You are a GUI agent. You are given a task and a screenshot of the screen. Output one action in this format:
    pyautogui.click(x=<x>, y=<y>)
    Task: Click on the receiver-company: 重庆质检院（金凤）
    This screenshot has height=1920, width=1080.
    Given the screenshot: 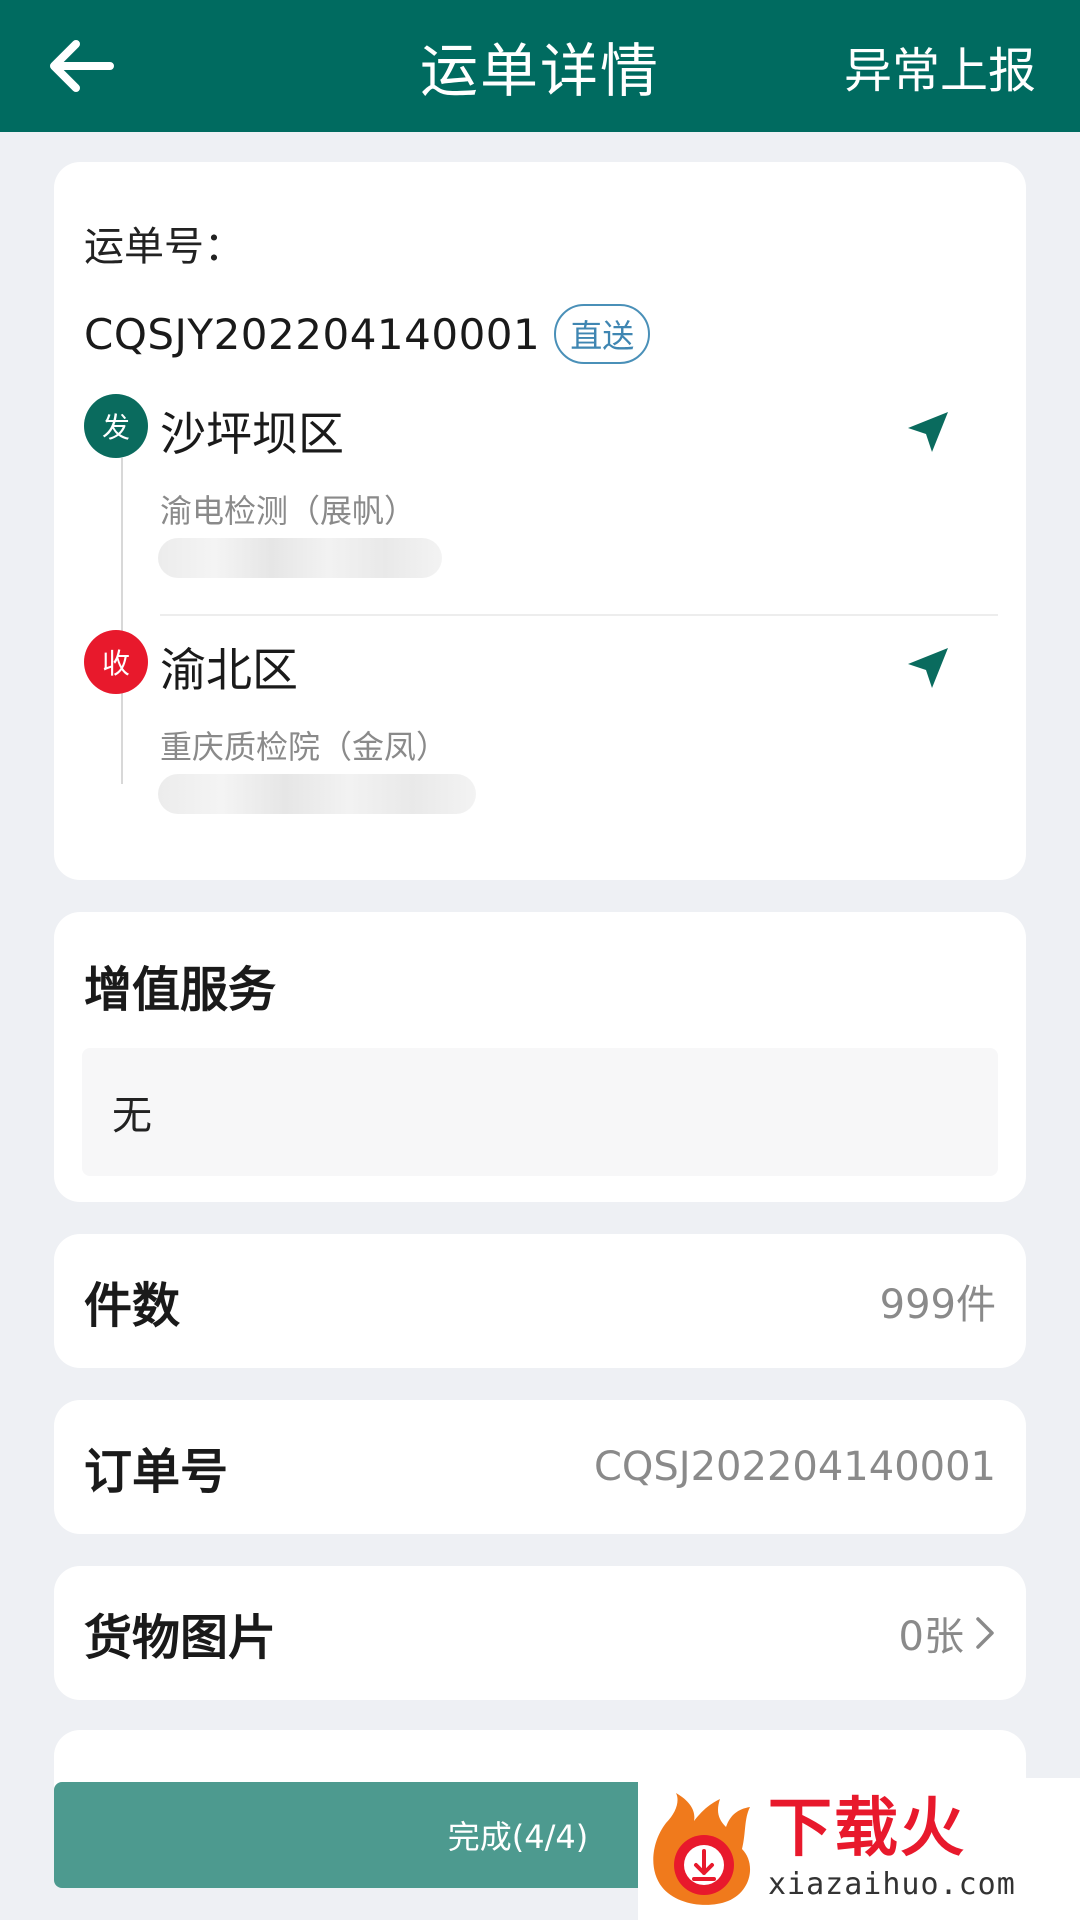 What is the action you would take?
    pyautogui.click(x=304, y=747)
    